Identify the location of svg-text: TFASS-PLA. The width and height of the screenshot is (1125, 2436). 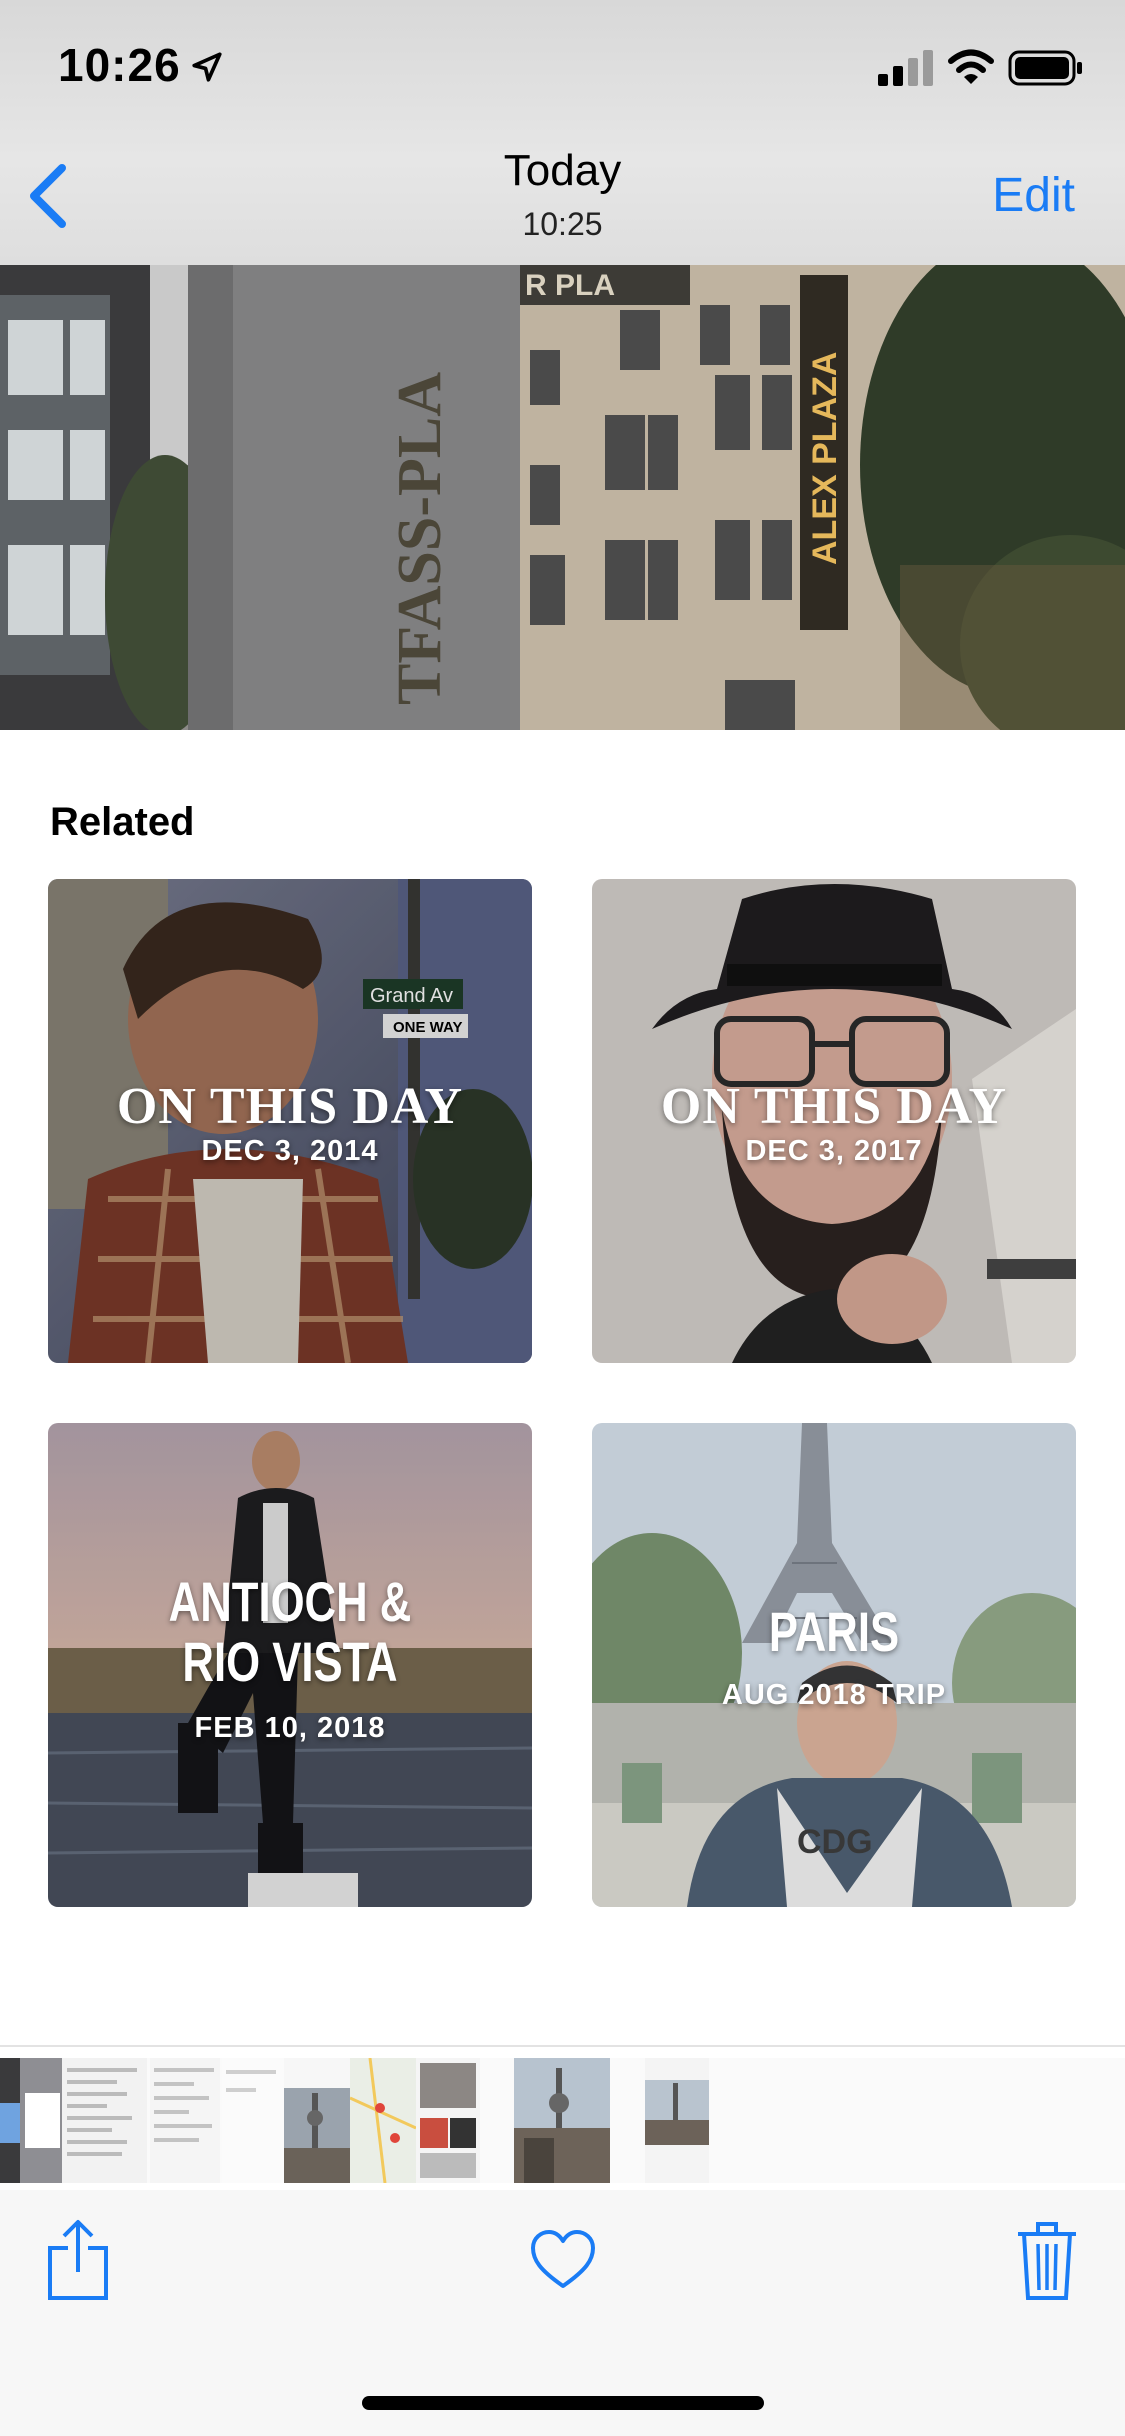
(420, 538).